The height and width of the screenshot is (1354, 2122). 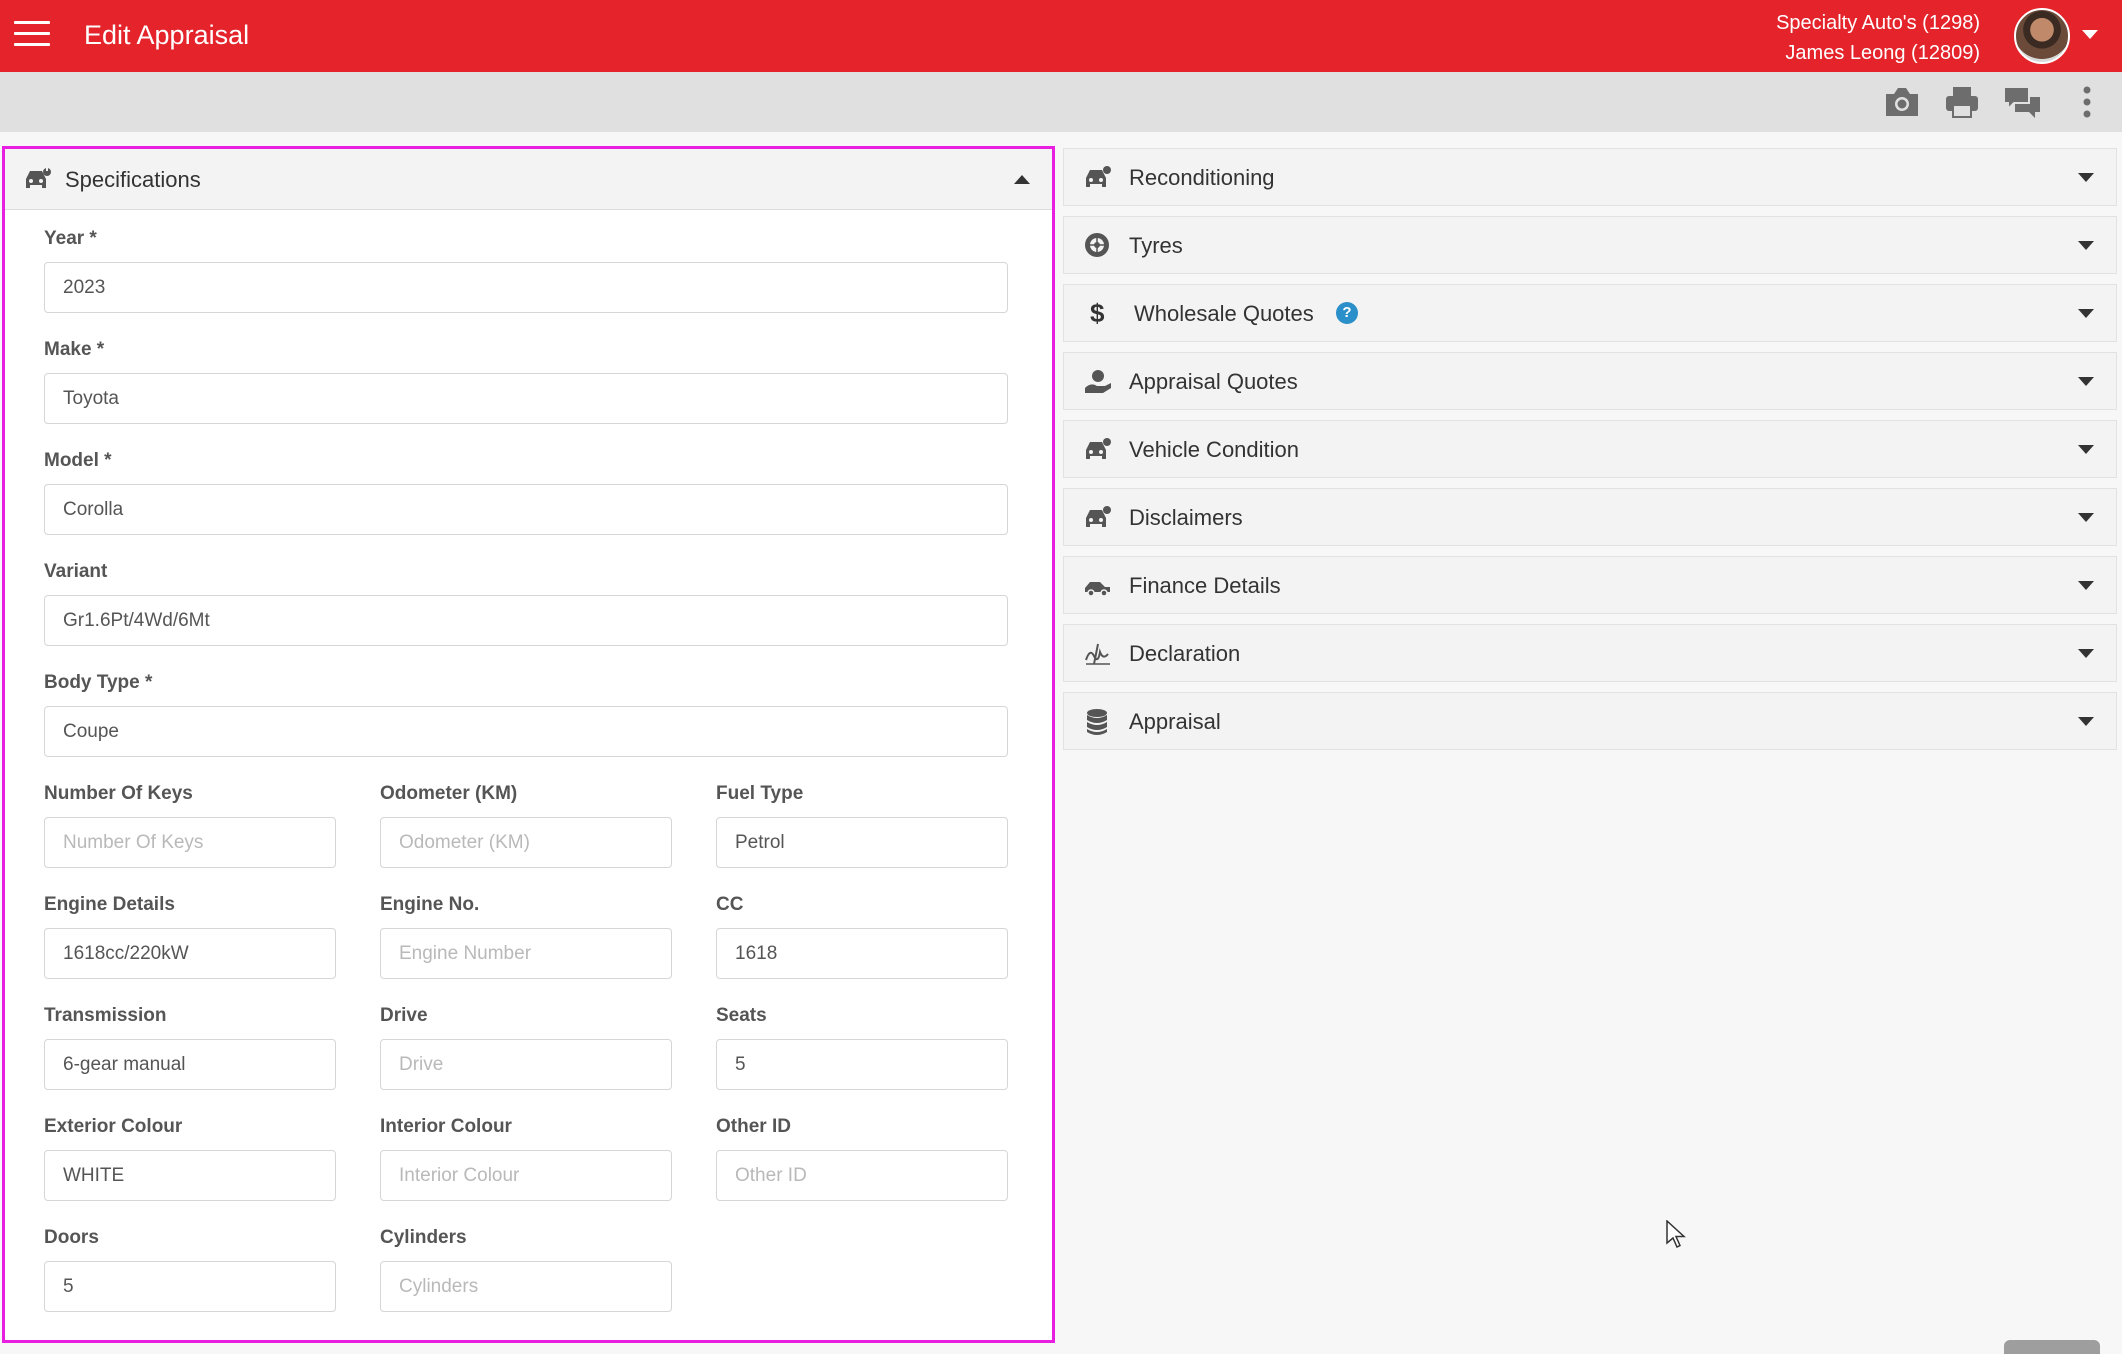 What do you see at coordinates (1097, 722) in the screenshot?
I see `database-icon` at bounding box center [1097, 722].